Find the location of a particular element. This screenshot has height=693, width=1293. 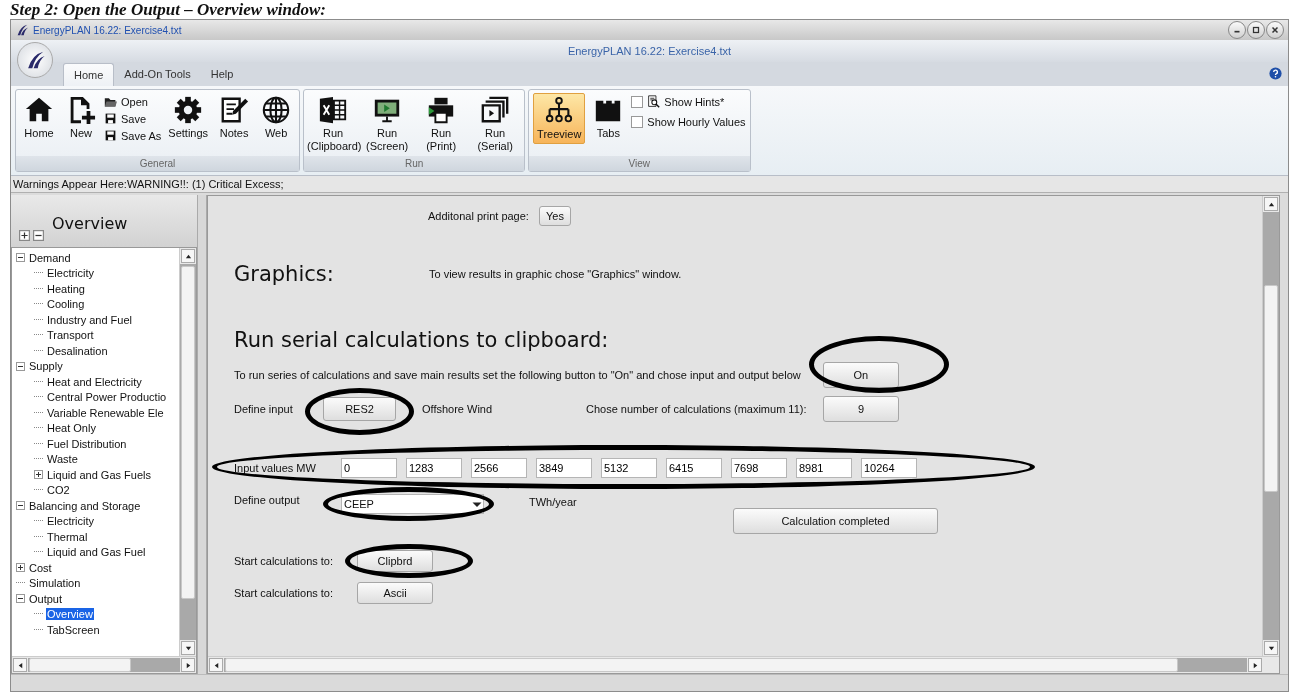

description-text: To run series of calculations and save main results set the following button to "On" and chose input and output below is located at coordinates (517, 375).